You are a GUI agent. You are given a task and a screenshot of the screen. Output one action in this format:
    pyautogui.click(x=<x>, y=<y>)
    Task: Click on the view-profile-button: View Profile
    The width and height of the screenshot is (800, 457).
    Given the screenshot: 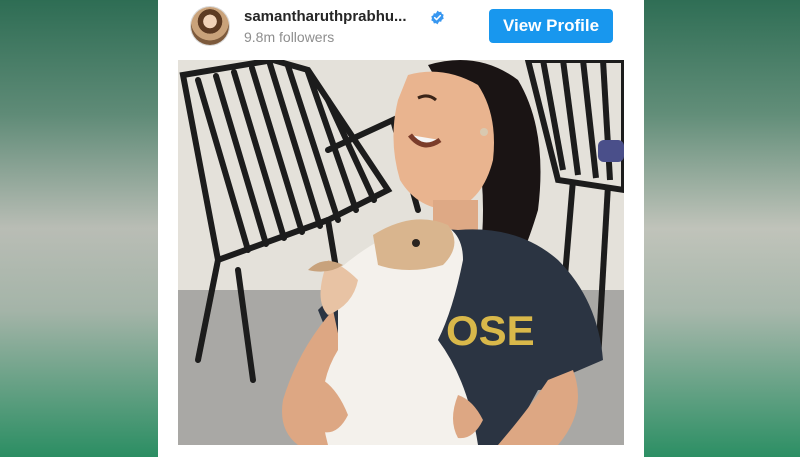 What is the action you would take?
    pyautogui.click(x=551, y=26)
    